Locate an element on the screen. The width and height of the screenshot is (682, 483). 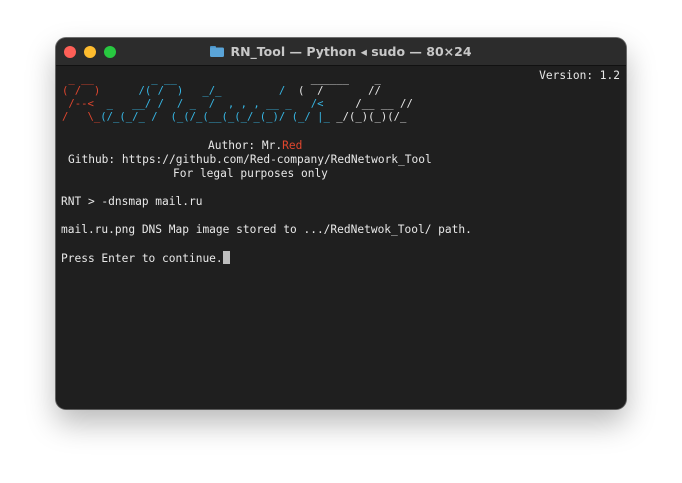
folder-icon is located at coordinates (217, 51).